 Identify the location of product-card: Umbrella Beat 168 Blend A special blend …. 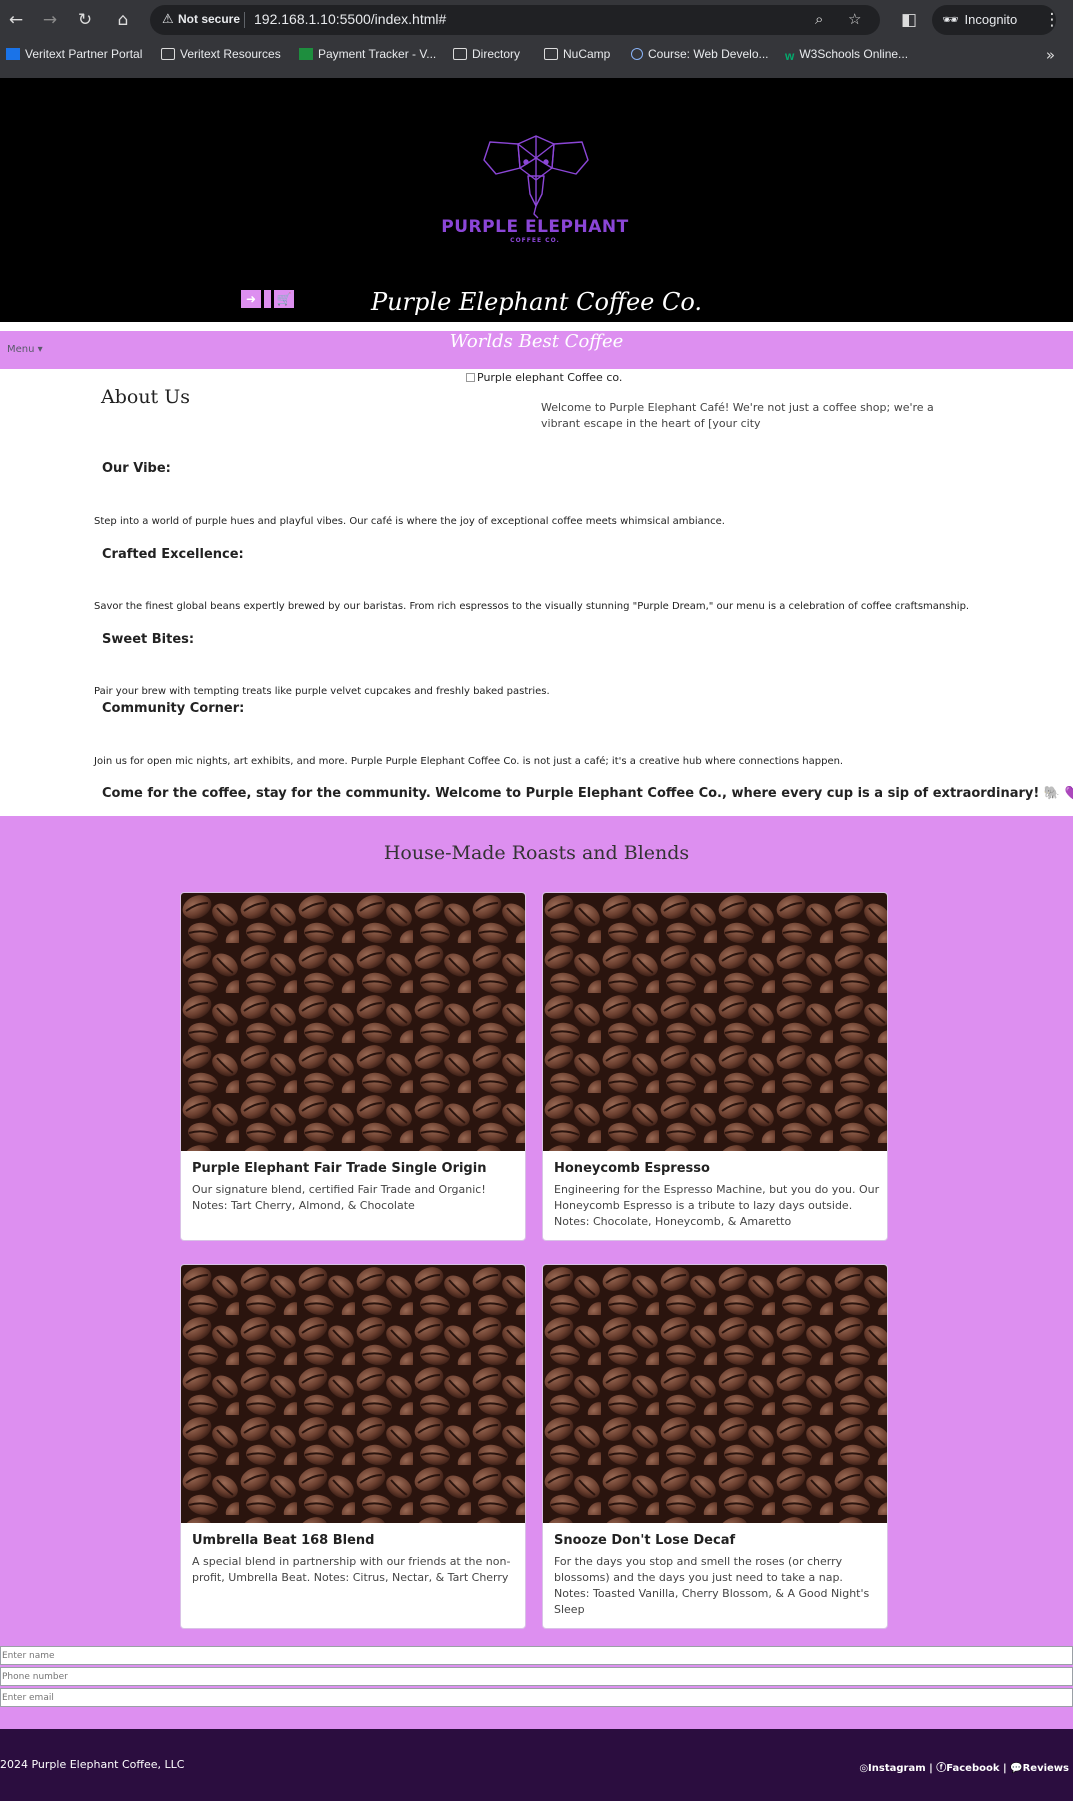
(353, 1446).